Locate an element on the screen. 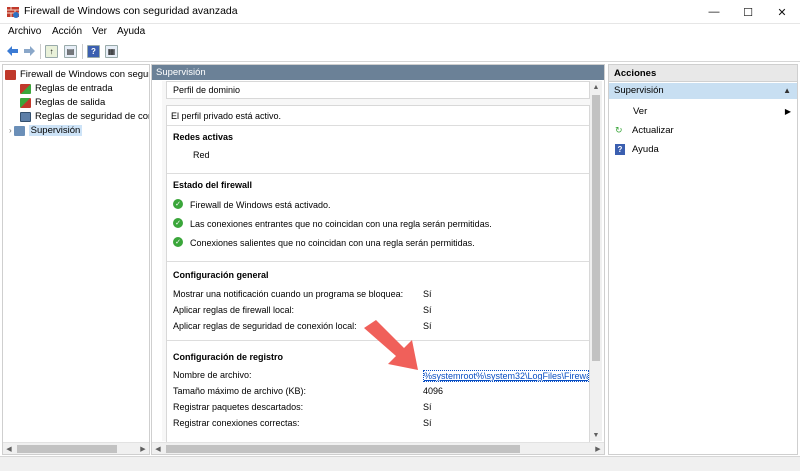 The width and height of the screenshot is (800, 471). tree-item-connection-security-rules: Reglas de seguridad de con is located at coordinates (85, 116).